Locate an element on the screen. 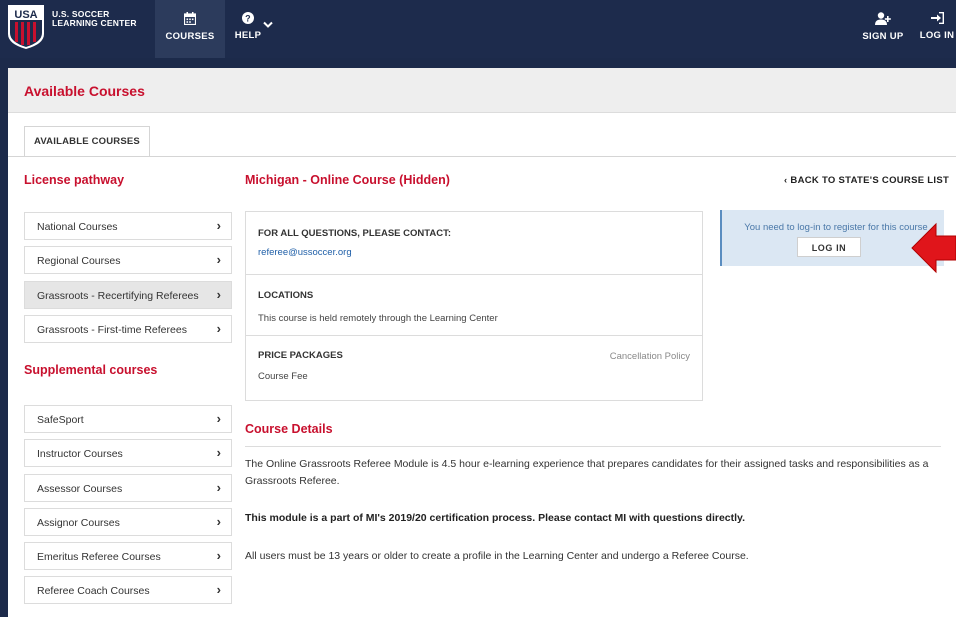 The image size is (956, 617). nav-courses-button: COURSES is located at coordinates (190, 29).